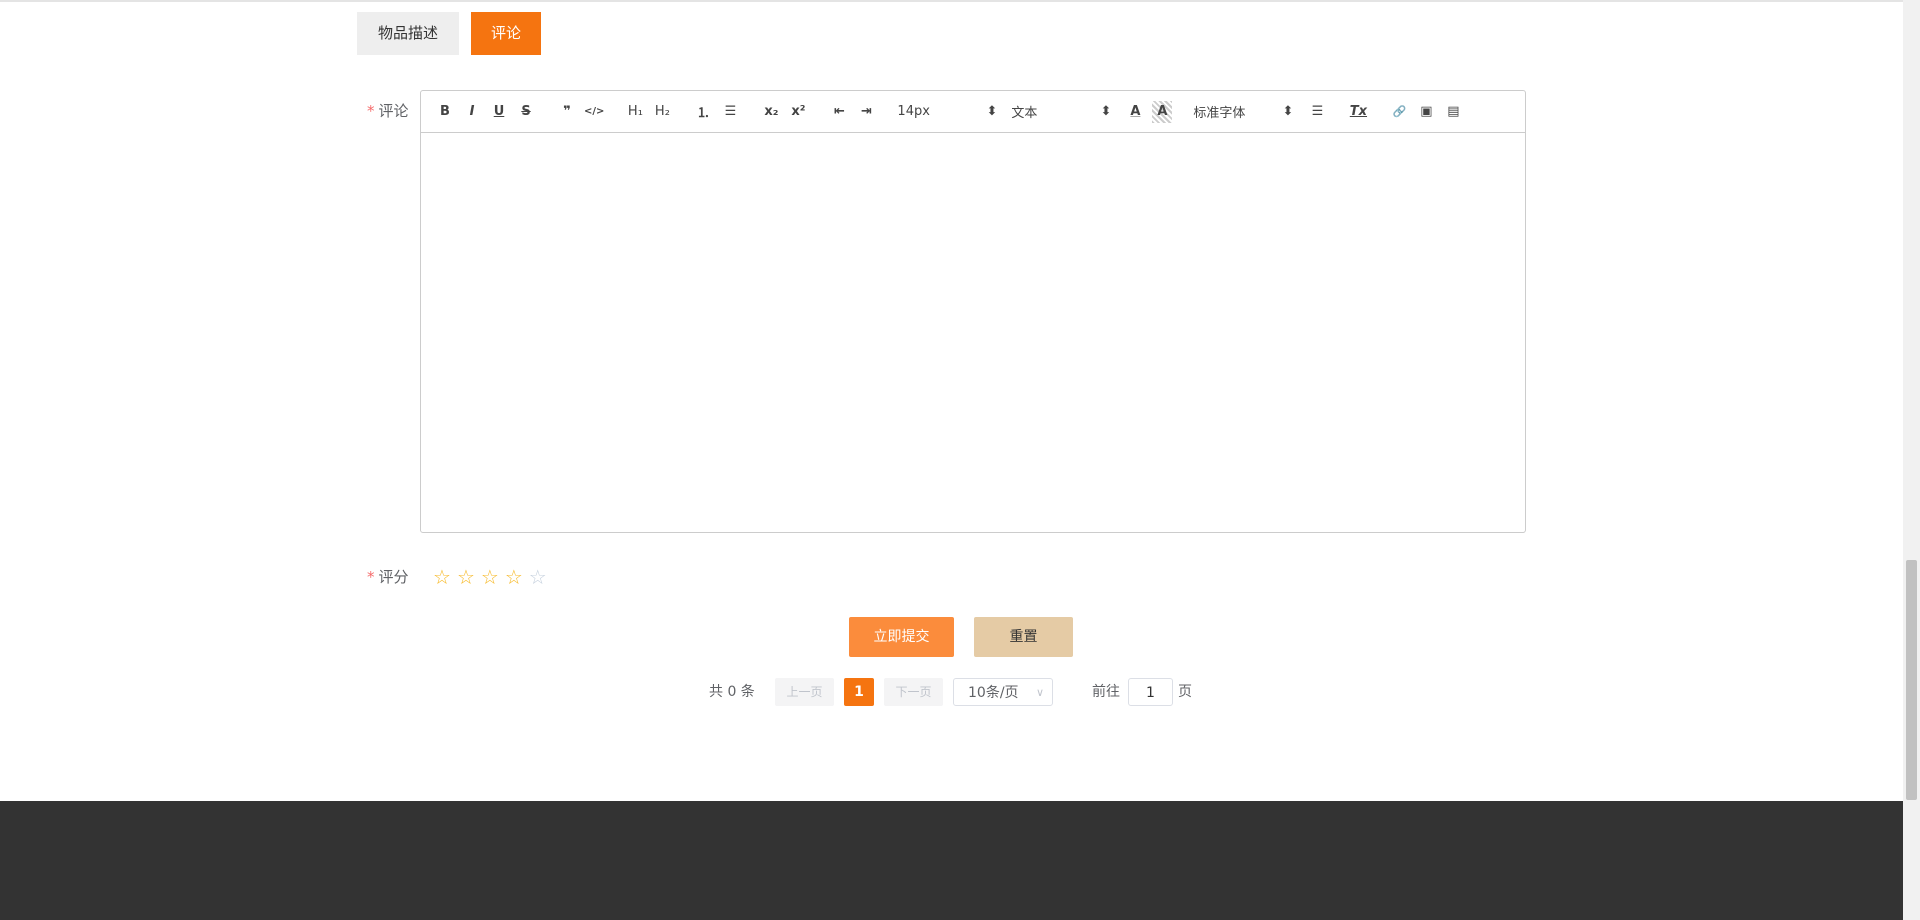  Describe the element at coordinates (472, 112) in the screenshot. I see `italic-button: I` at that location.